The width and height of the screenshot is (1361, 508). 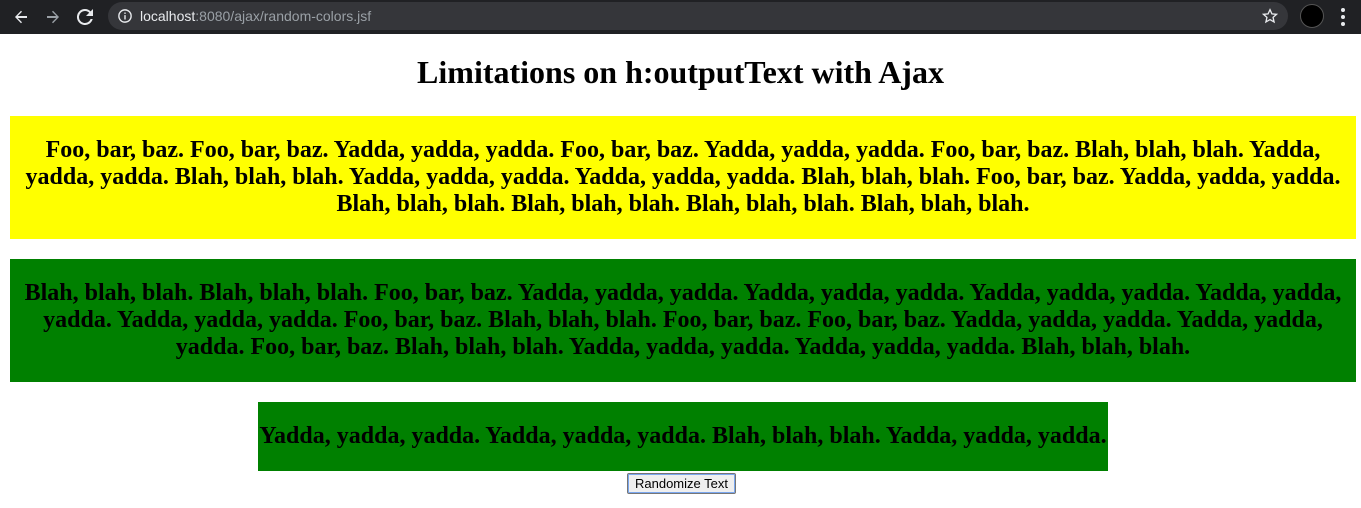 What do you see at coordinates (168, 16) in the screenshot?
I see `url-host: localhost` at bounding box center [168, 16].